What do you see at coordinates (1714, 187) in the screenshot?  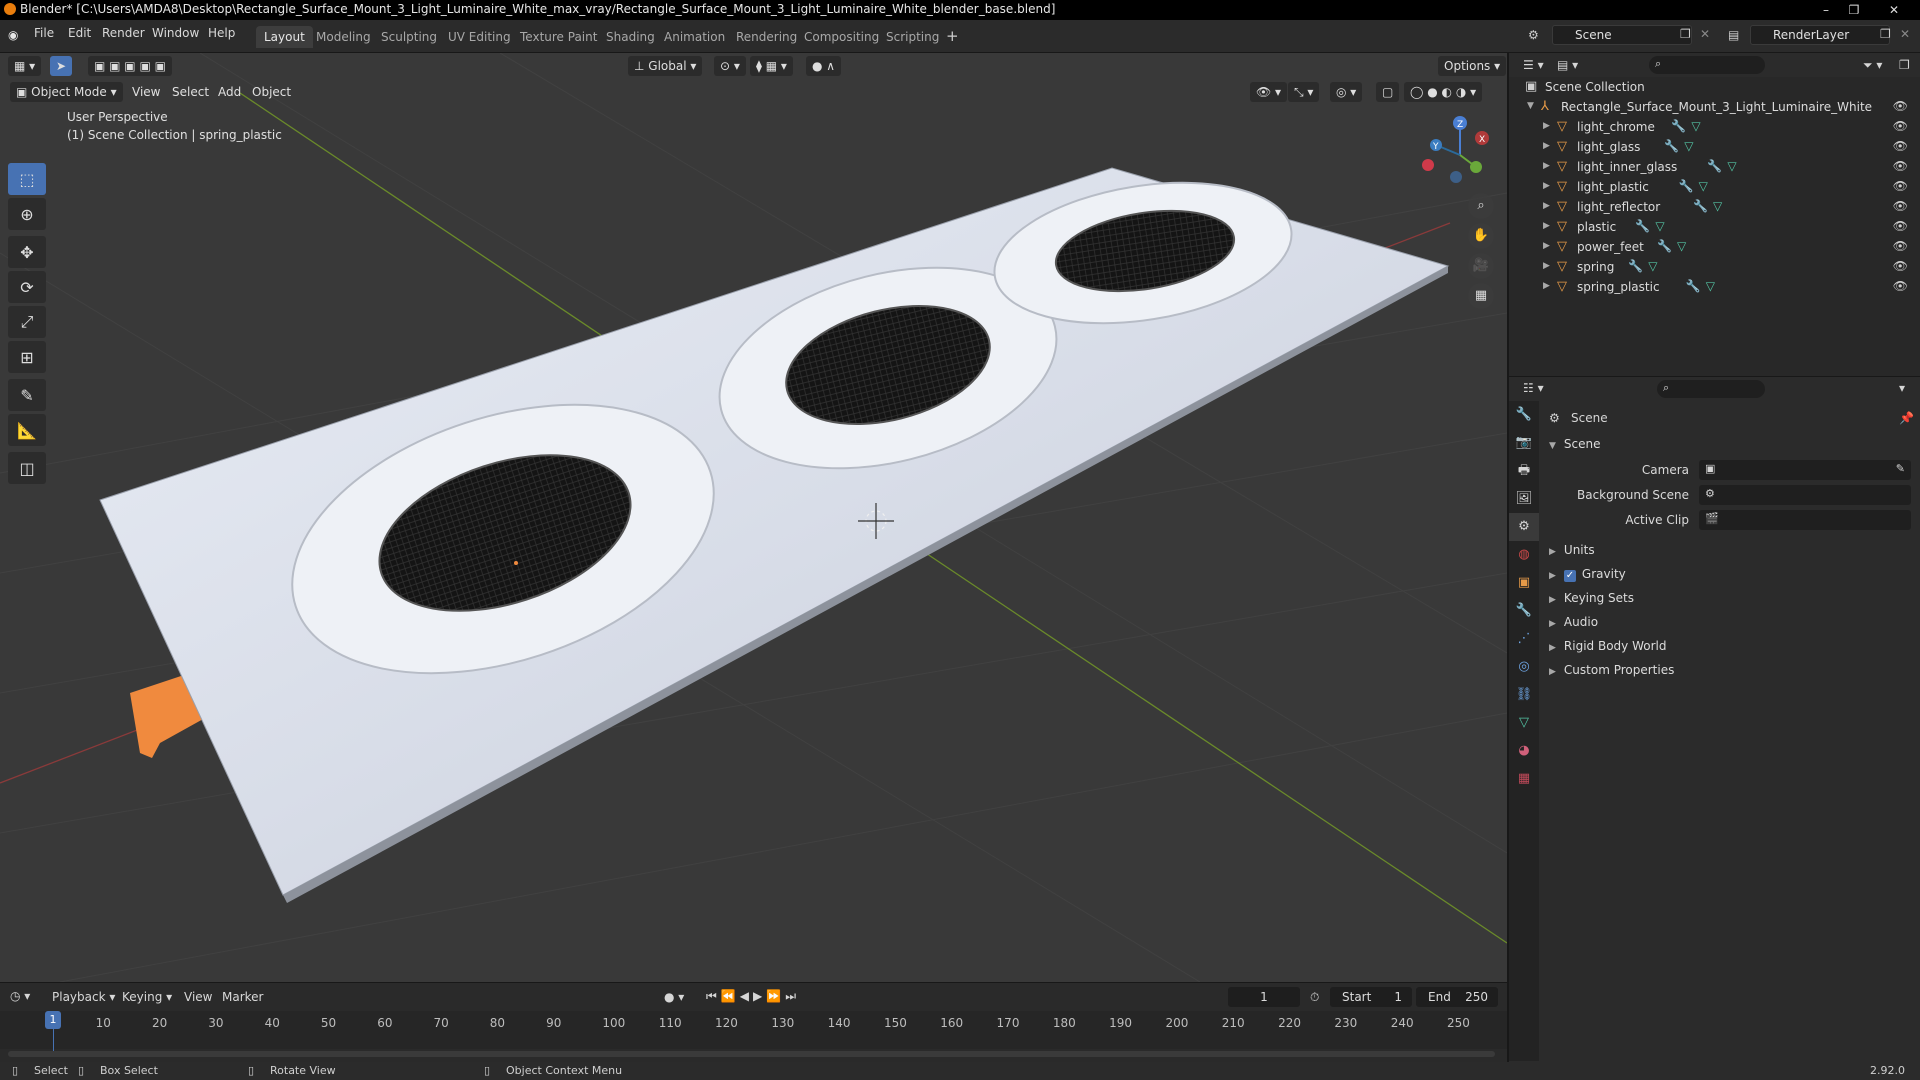 I see `outliner-row-object: ▶ ▽ light_plastic 🔧 ▽ 👁` at bounding box center [1714, 187].